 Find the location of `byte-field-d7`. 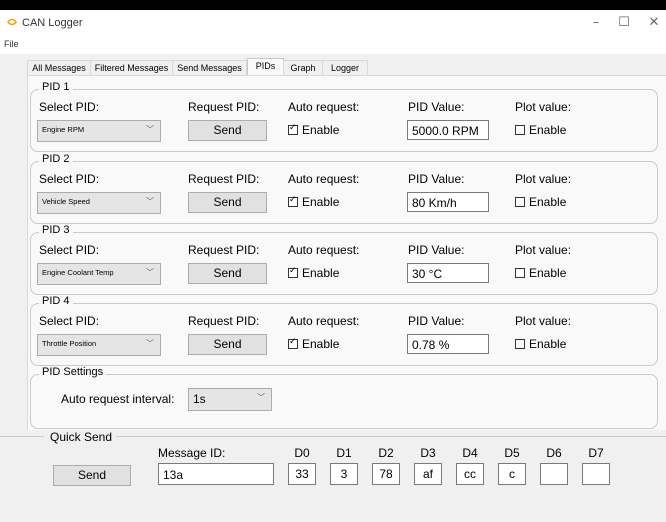

byte-field-d7 is located at coordinates (596, 474).